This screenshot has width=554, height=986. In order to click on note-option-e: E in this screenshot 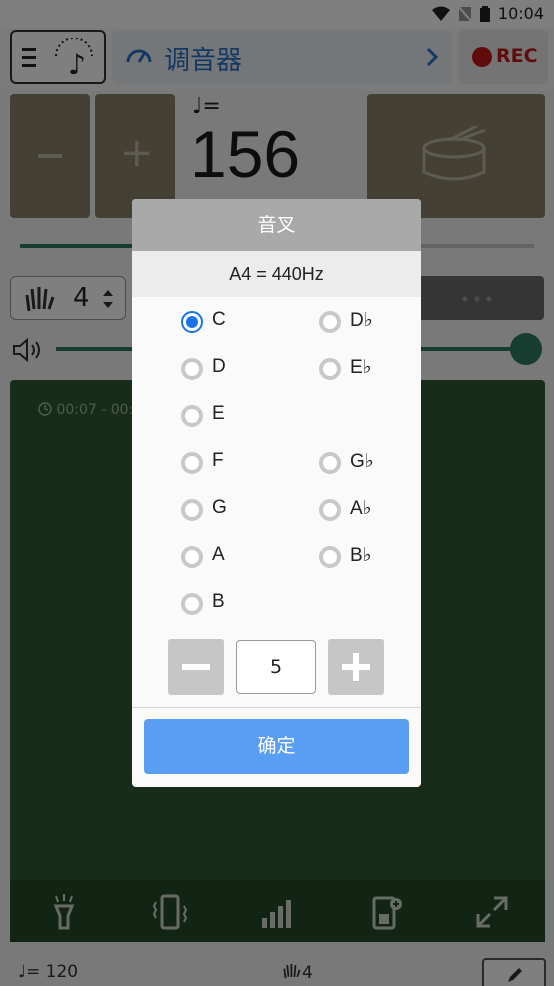, I will do `click(236, 416)`.